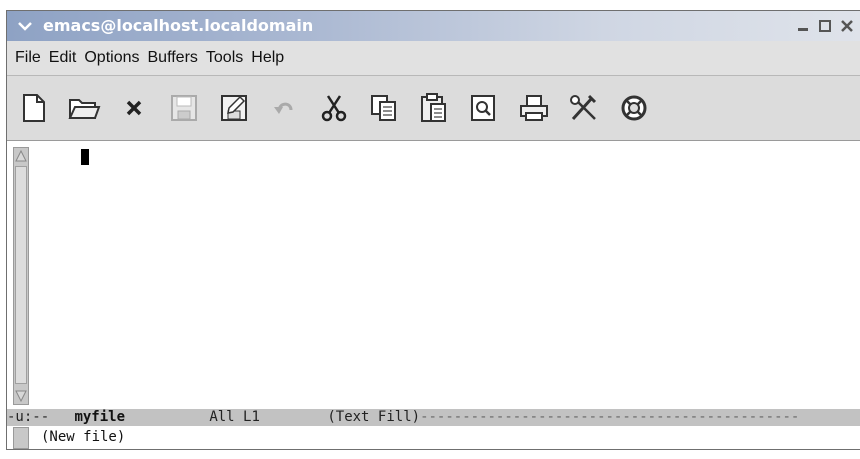  I want to click on text-cursor, so click(85, 157).